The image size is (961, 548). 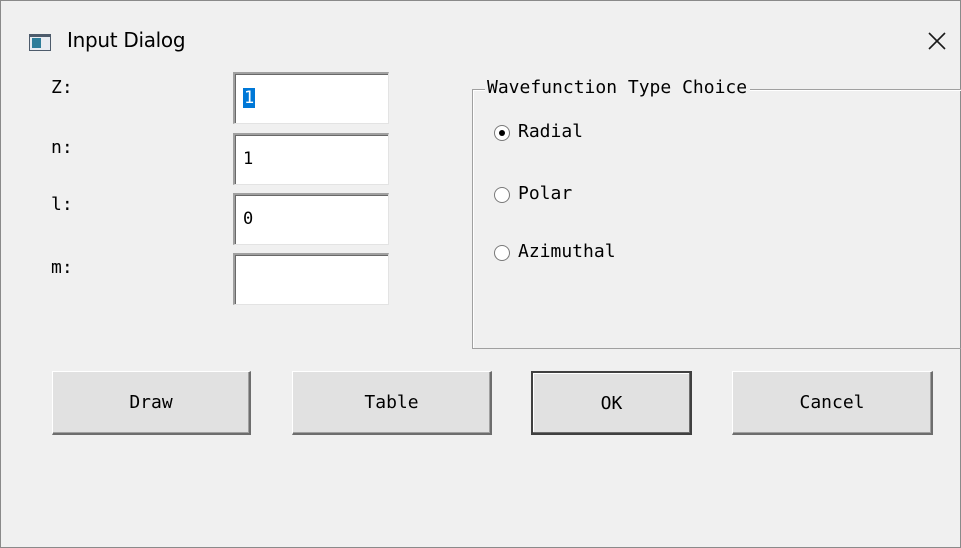 What do you see at coordinates (311, 98) in the screenshot?
I see `z-input: 1` at bounding box center [311, 98].